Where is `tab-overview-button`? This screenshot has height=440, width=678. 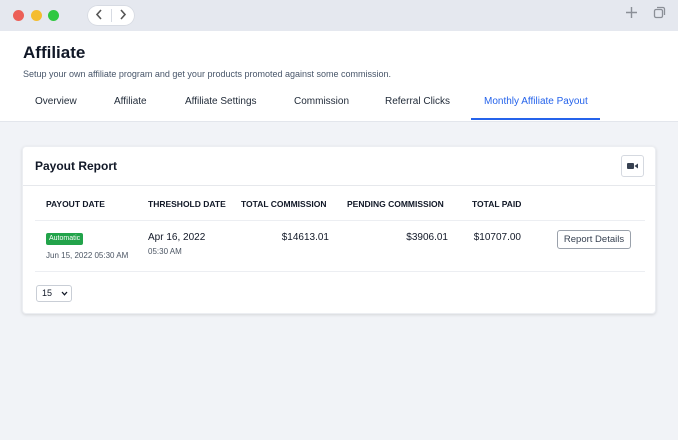
tab-overview-button is located at coordinates (659, 15).